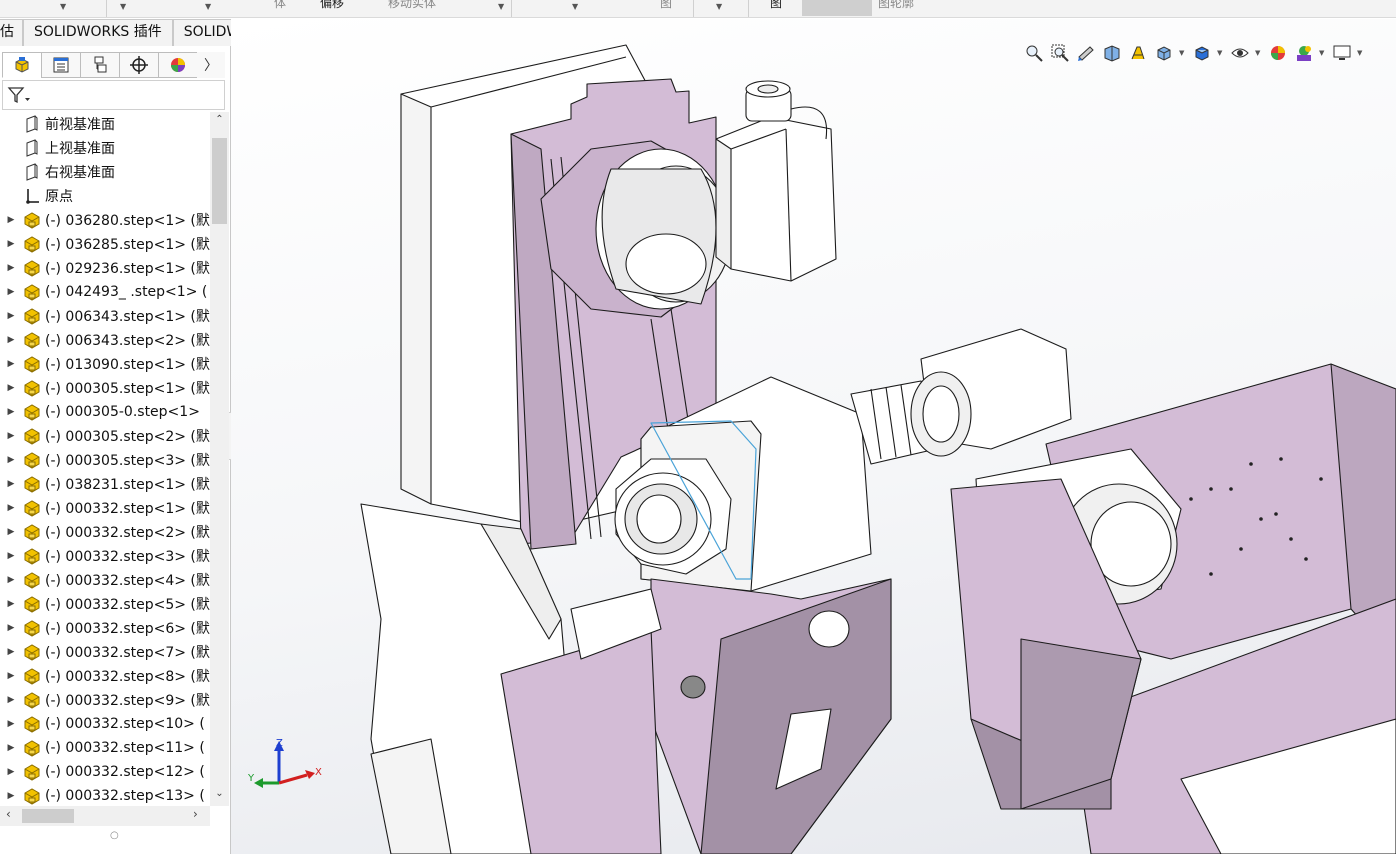 This screenshot has height=854, width=1396. What do you see at coordinates (105, 436) in the screenshot?
I see `tree-item: ▶ (-) 000305.step<2> (默` at bounding box center [105, 436].